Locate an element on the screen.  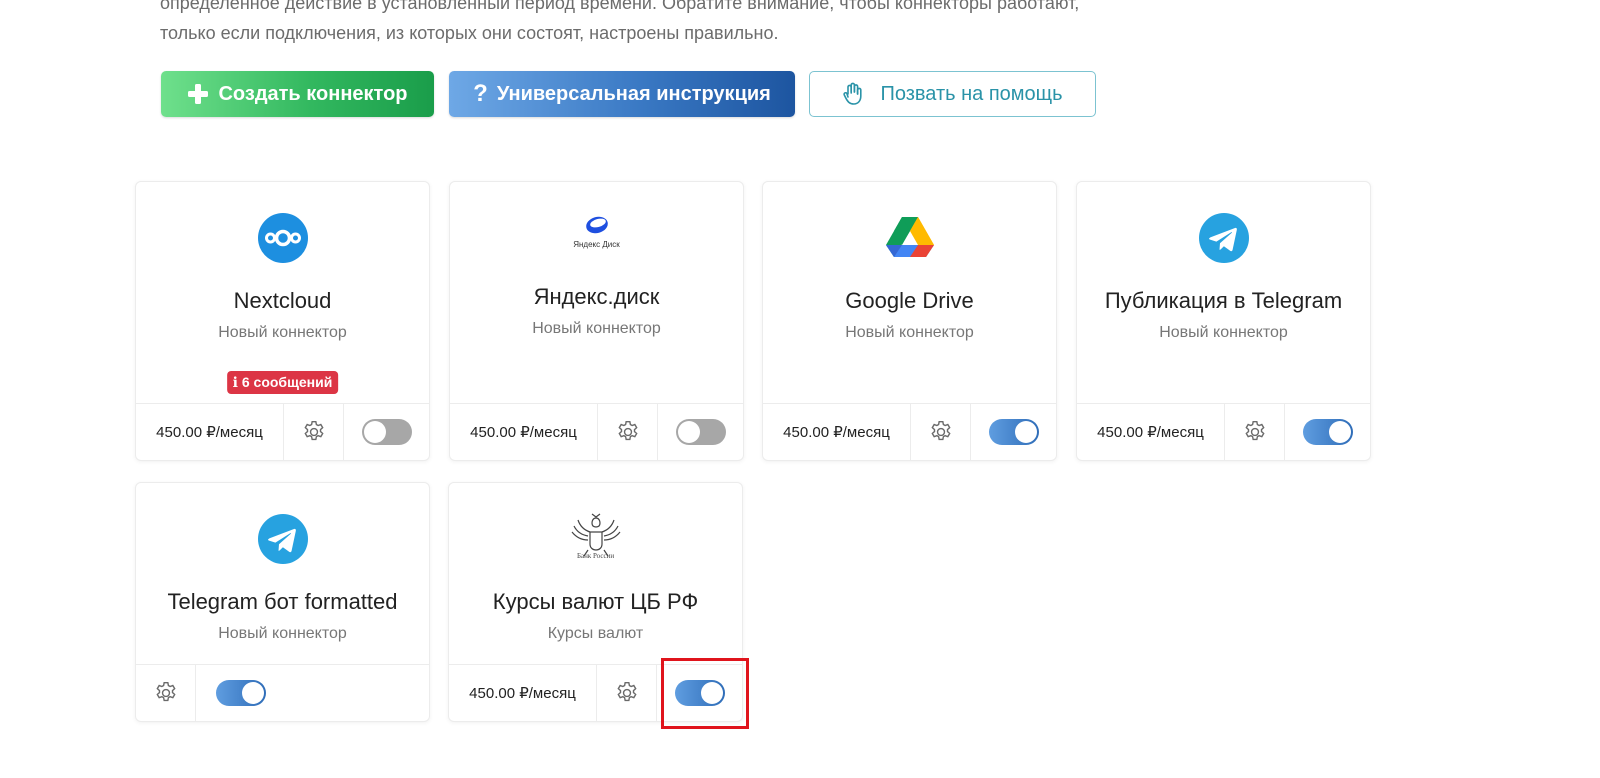
bank-of-russia-logo-text: Банк России is located at coordinates (595, 556).